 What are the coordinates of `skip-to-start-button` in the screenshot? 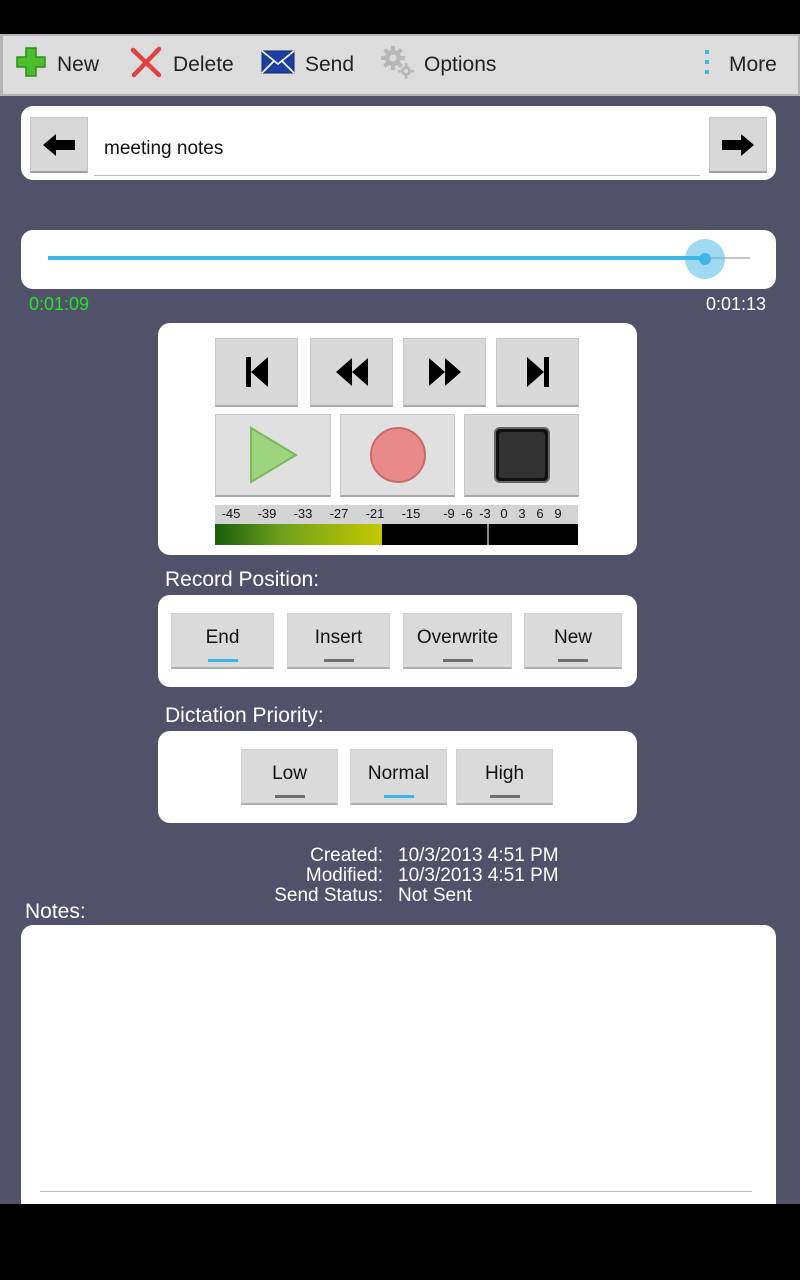 It's located at (256, 372).